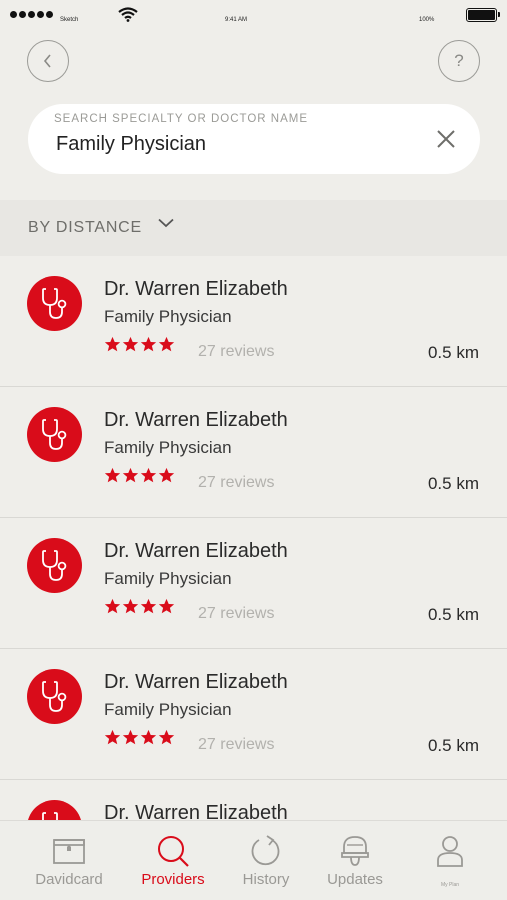 This screenshot has height=900, width=507. I want to click on card-icon, so click(69, 851).